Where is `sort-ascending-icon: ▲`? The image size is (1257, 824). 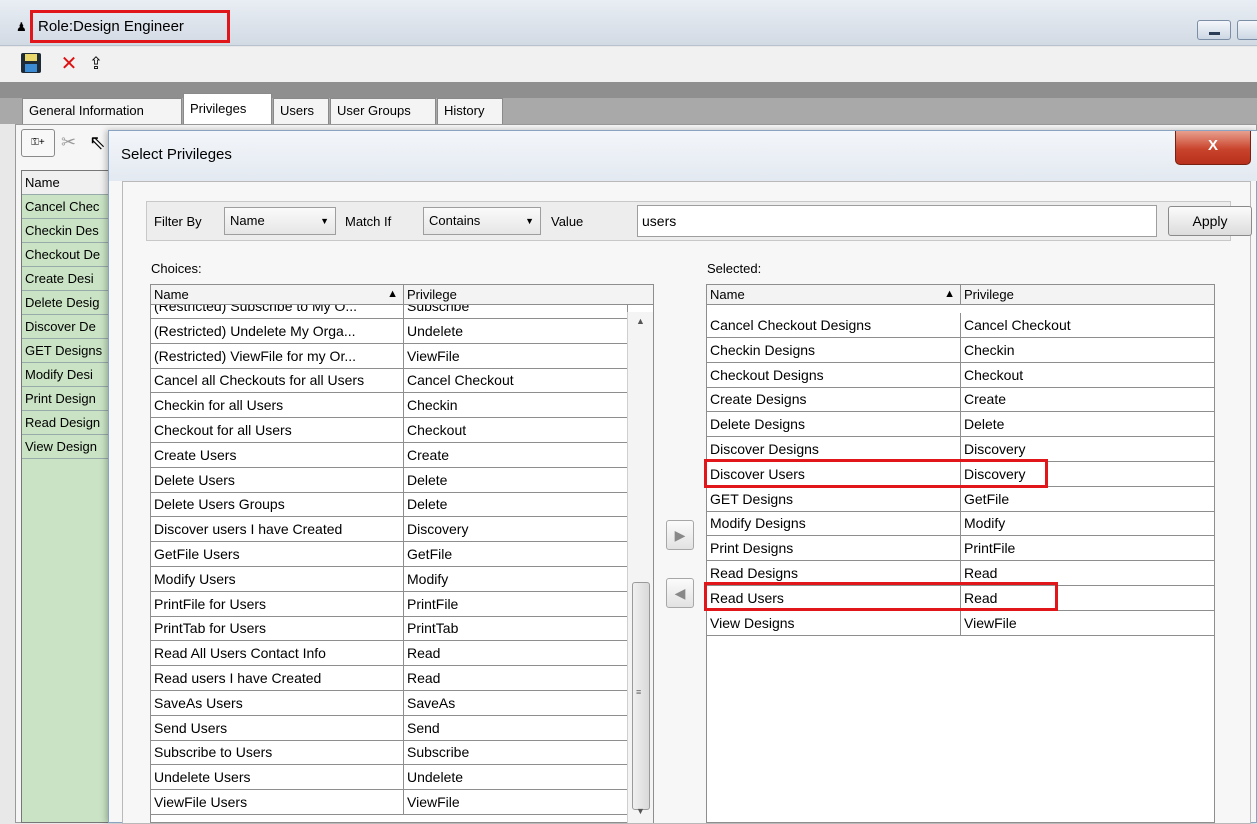 sort-ascending-icon: ▲ is located at coordinates (392, 294).